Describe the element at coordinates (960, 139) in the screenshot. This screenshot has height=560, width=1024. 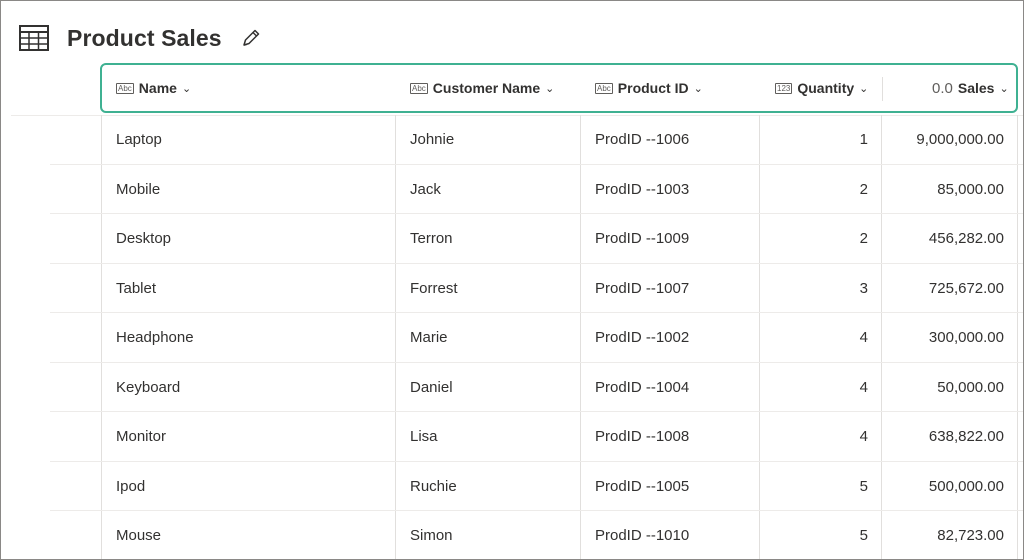
I see `cell-sales: 9,000,000.00` at that location.